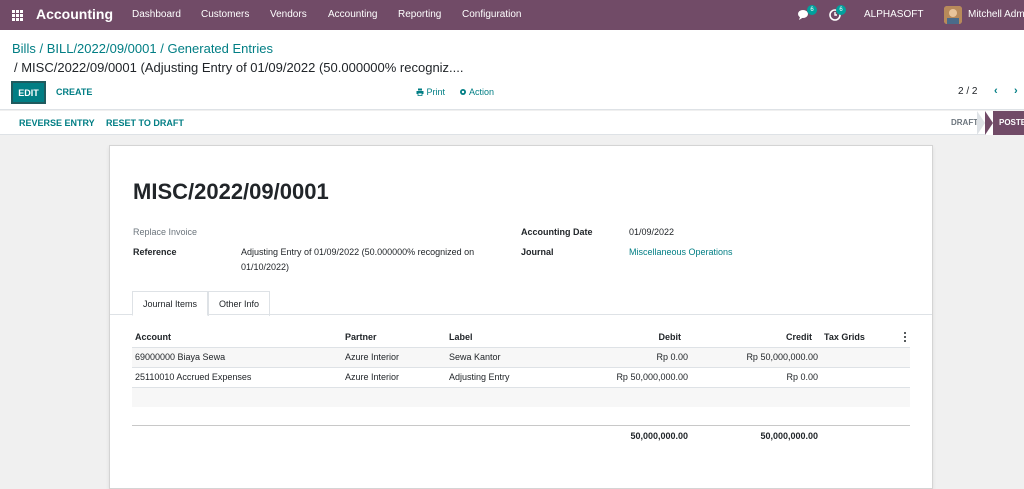  I want to click on col-credit: Credit, so click(797, 337).